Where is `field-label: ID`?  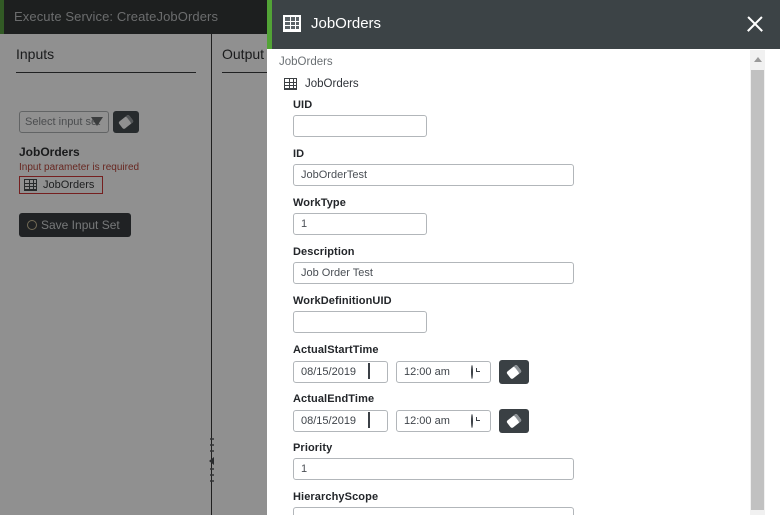
field-label: ID is located at coordinates (299, 154).